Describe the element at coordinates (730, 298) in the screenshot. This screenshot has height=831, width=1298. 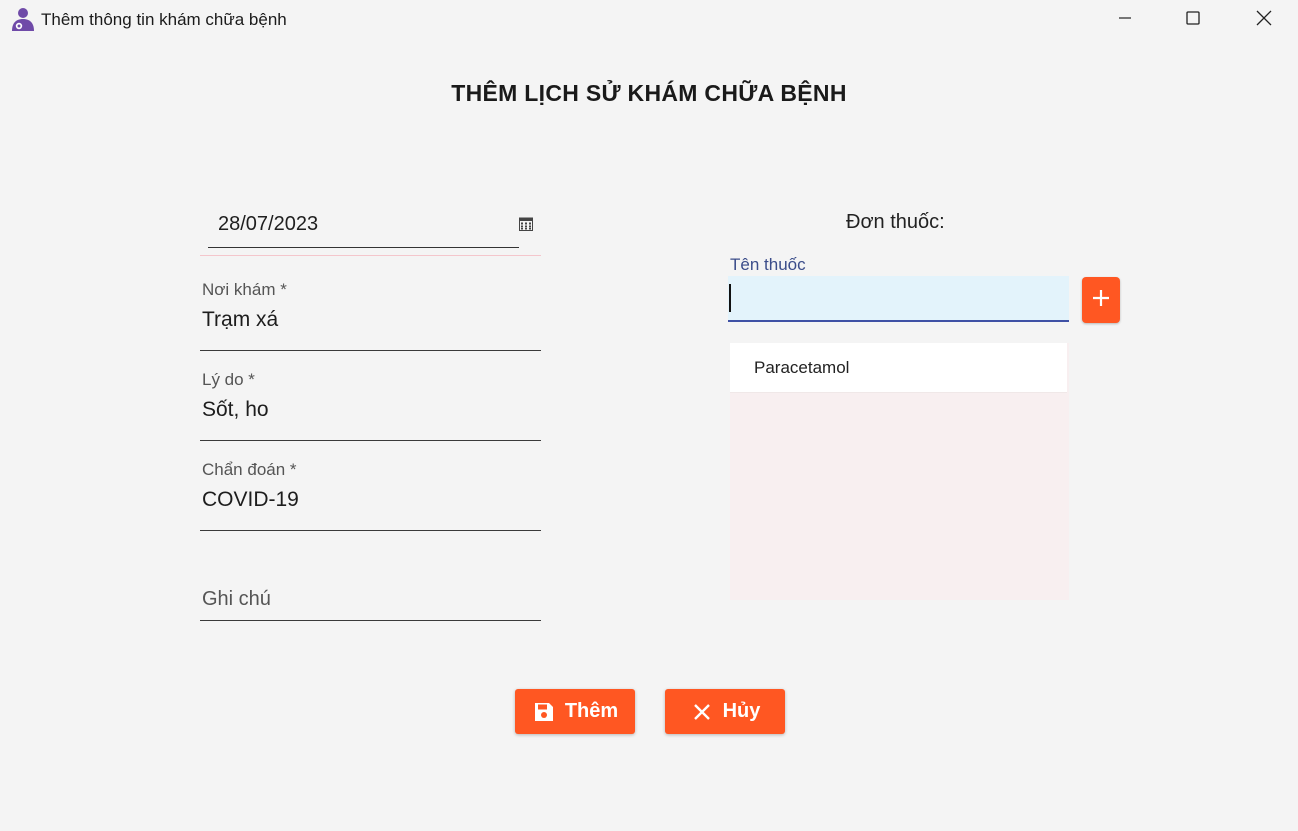
I see `text-caret` at that location.